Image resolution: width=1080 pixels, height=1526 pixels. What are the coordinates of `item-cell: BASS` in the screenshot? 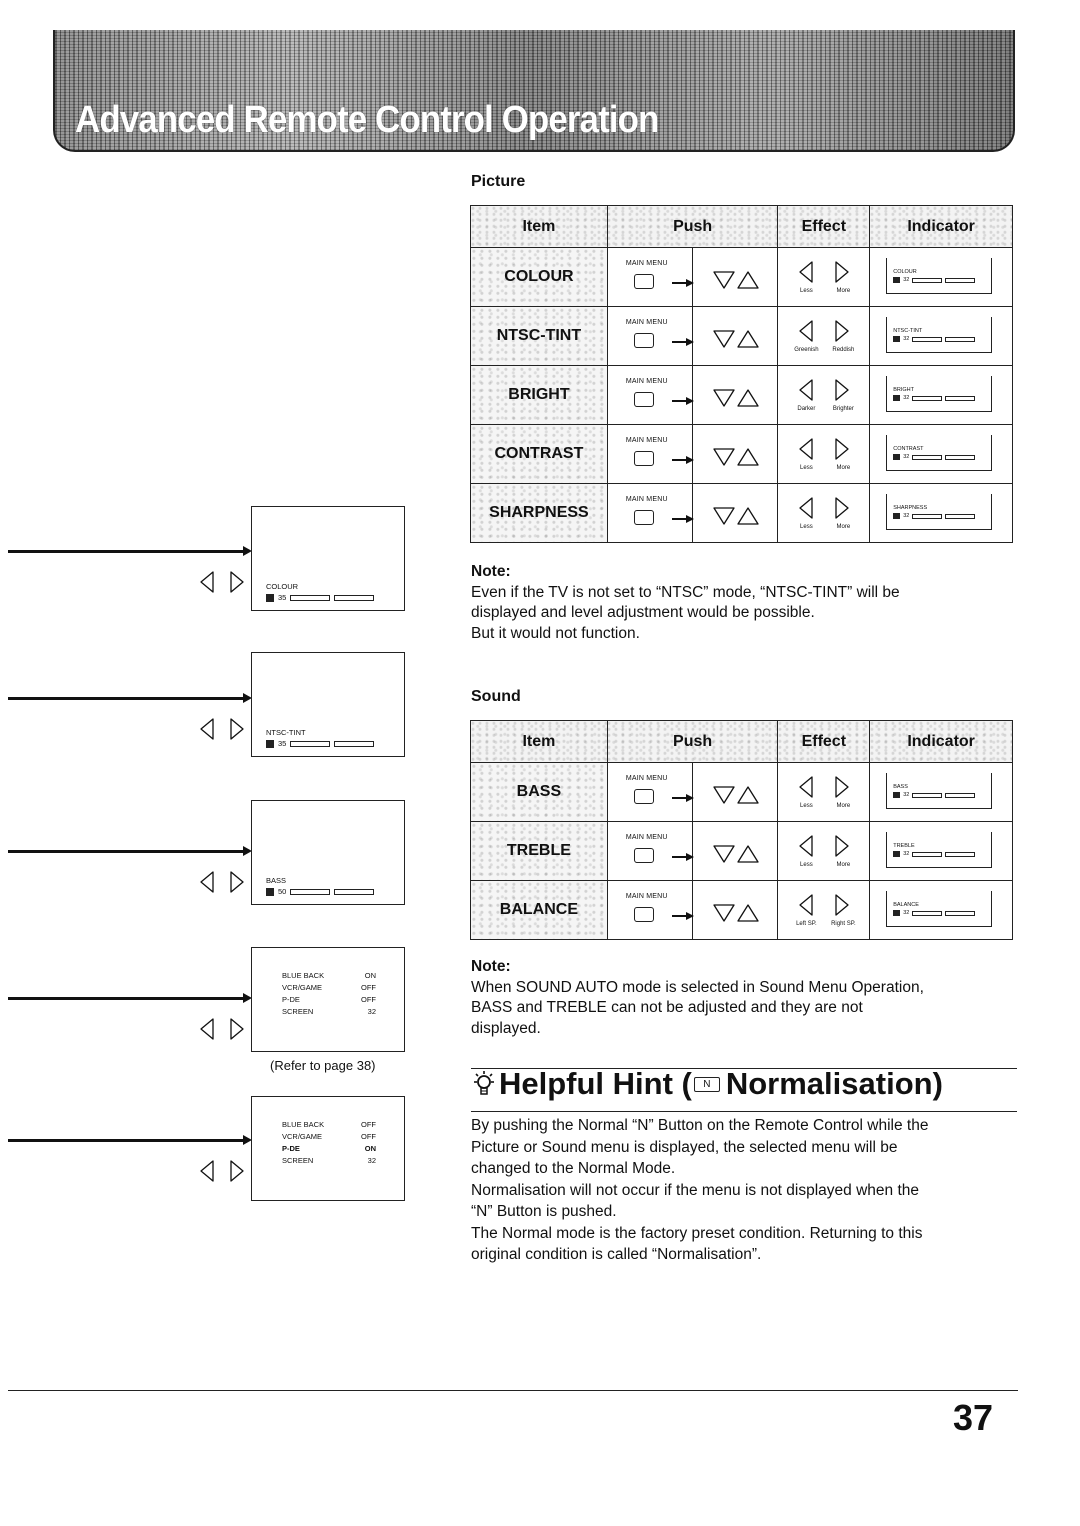 It's located at (539, 792).